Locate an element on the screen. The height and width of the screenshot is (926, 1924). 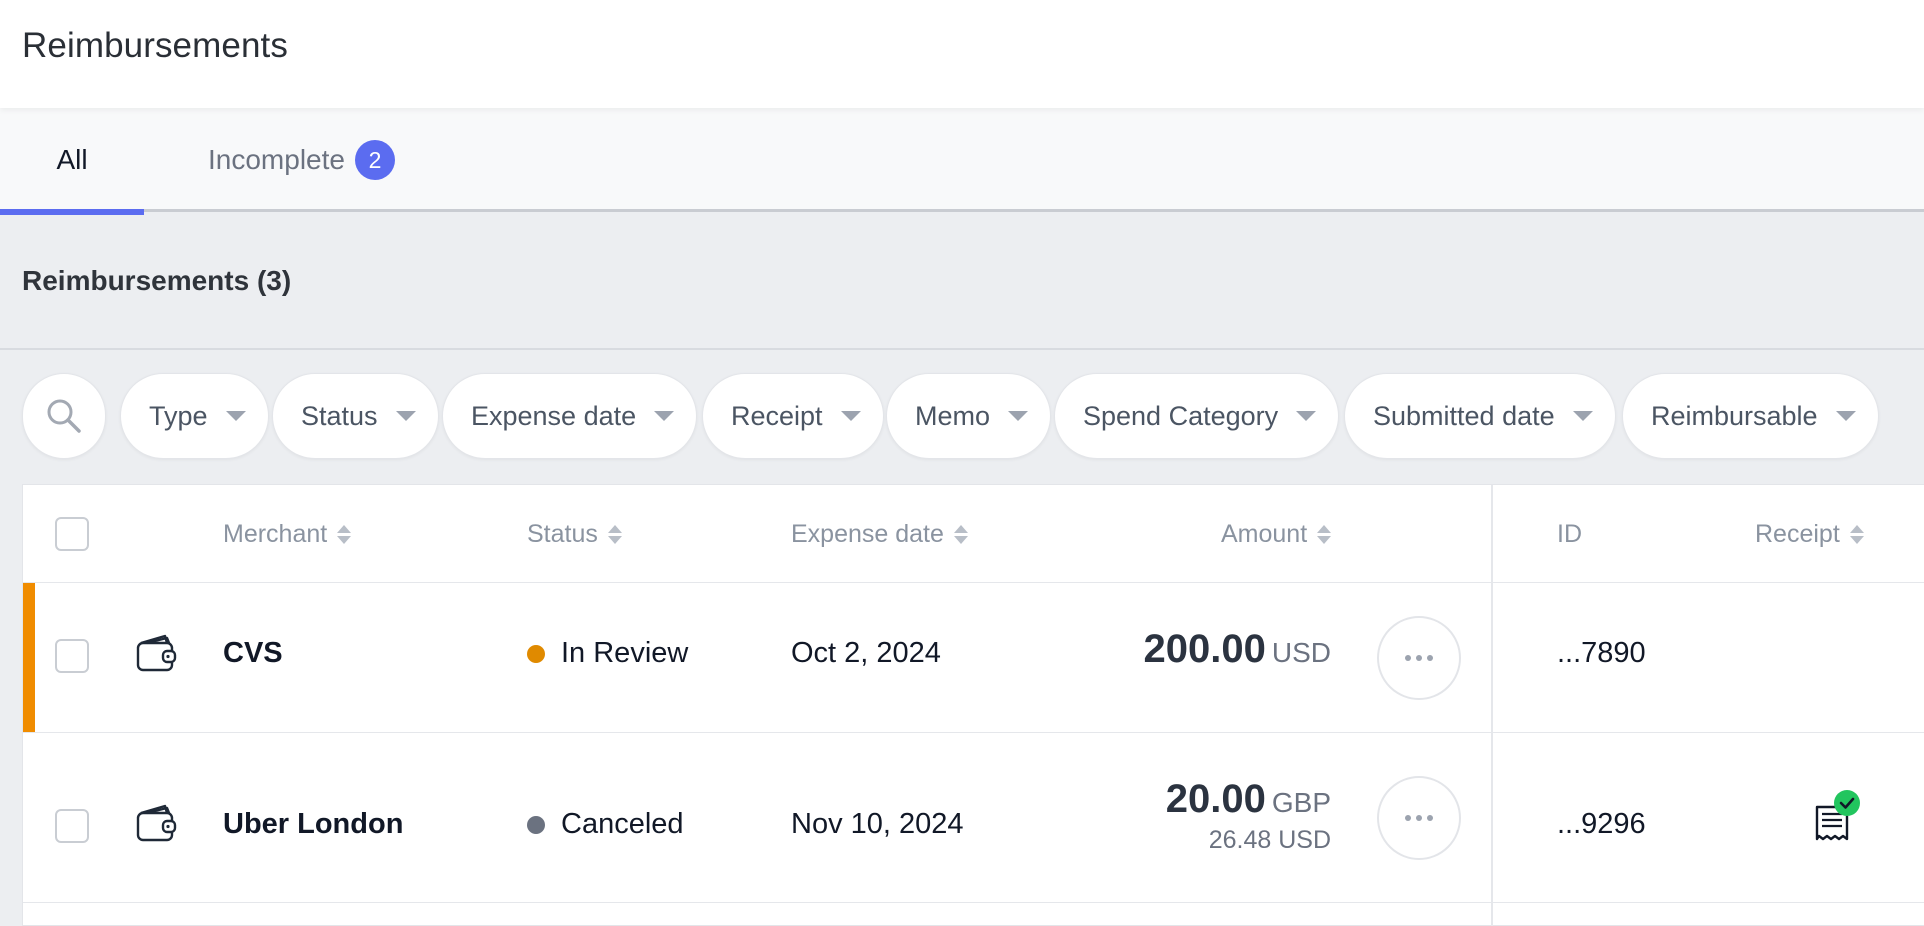
filter-receipt-label: Receipt is located at coordinates (777, 415).